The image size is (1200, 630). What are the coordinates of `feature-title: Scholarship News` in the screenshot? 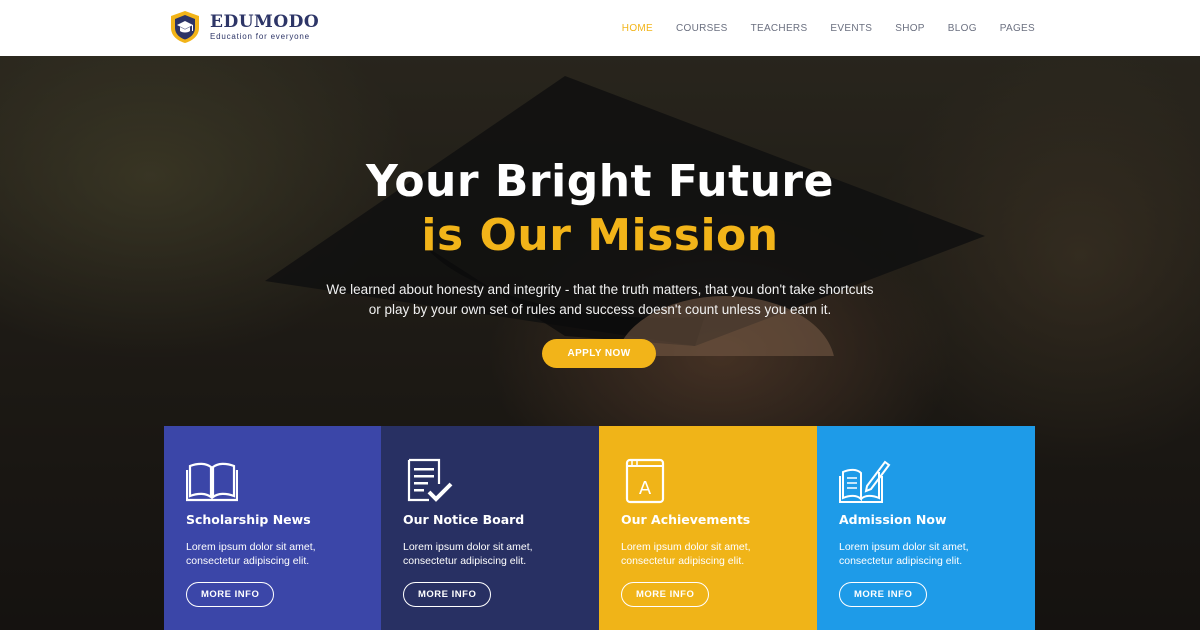 It's located at (248, 519).